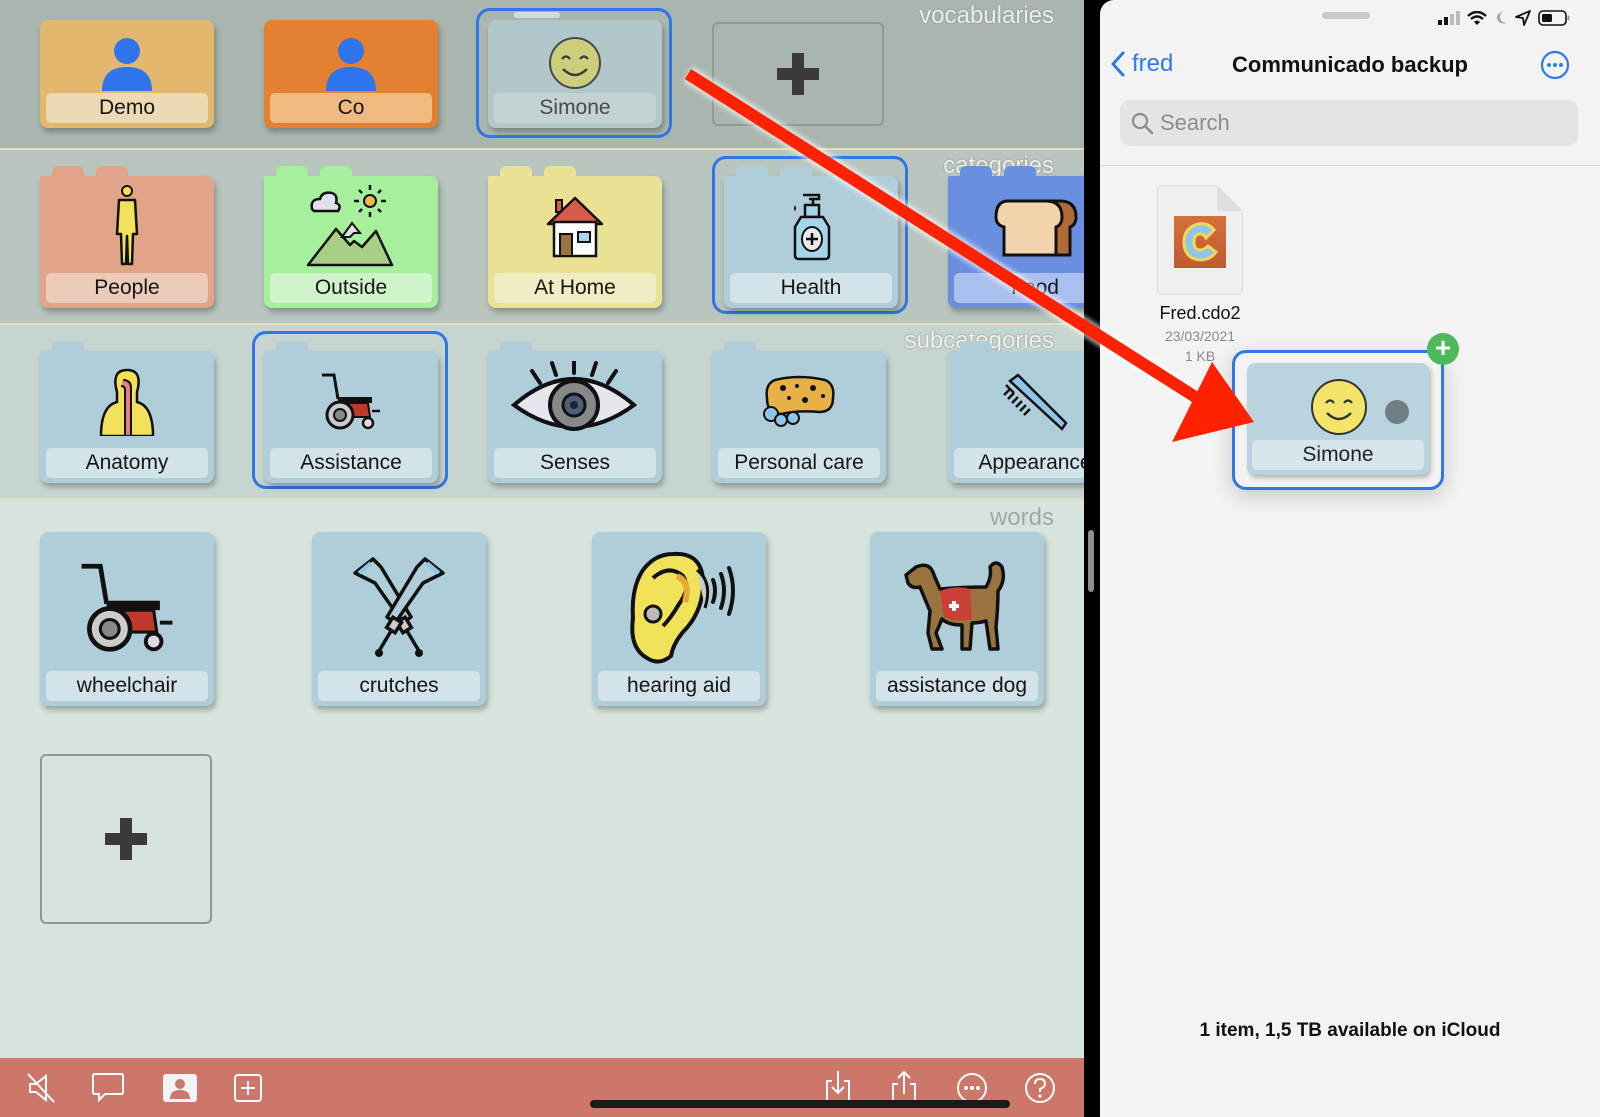 The width and height of the screenshot is (1600, 1117). I want to click on vocabulary-tile-demo: Demo, so click(127, 74).